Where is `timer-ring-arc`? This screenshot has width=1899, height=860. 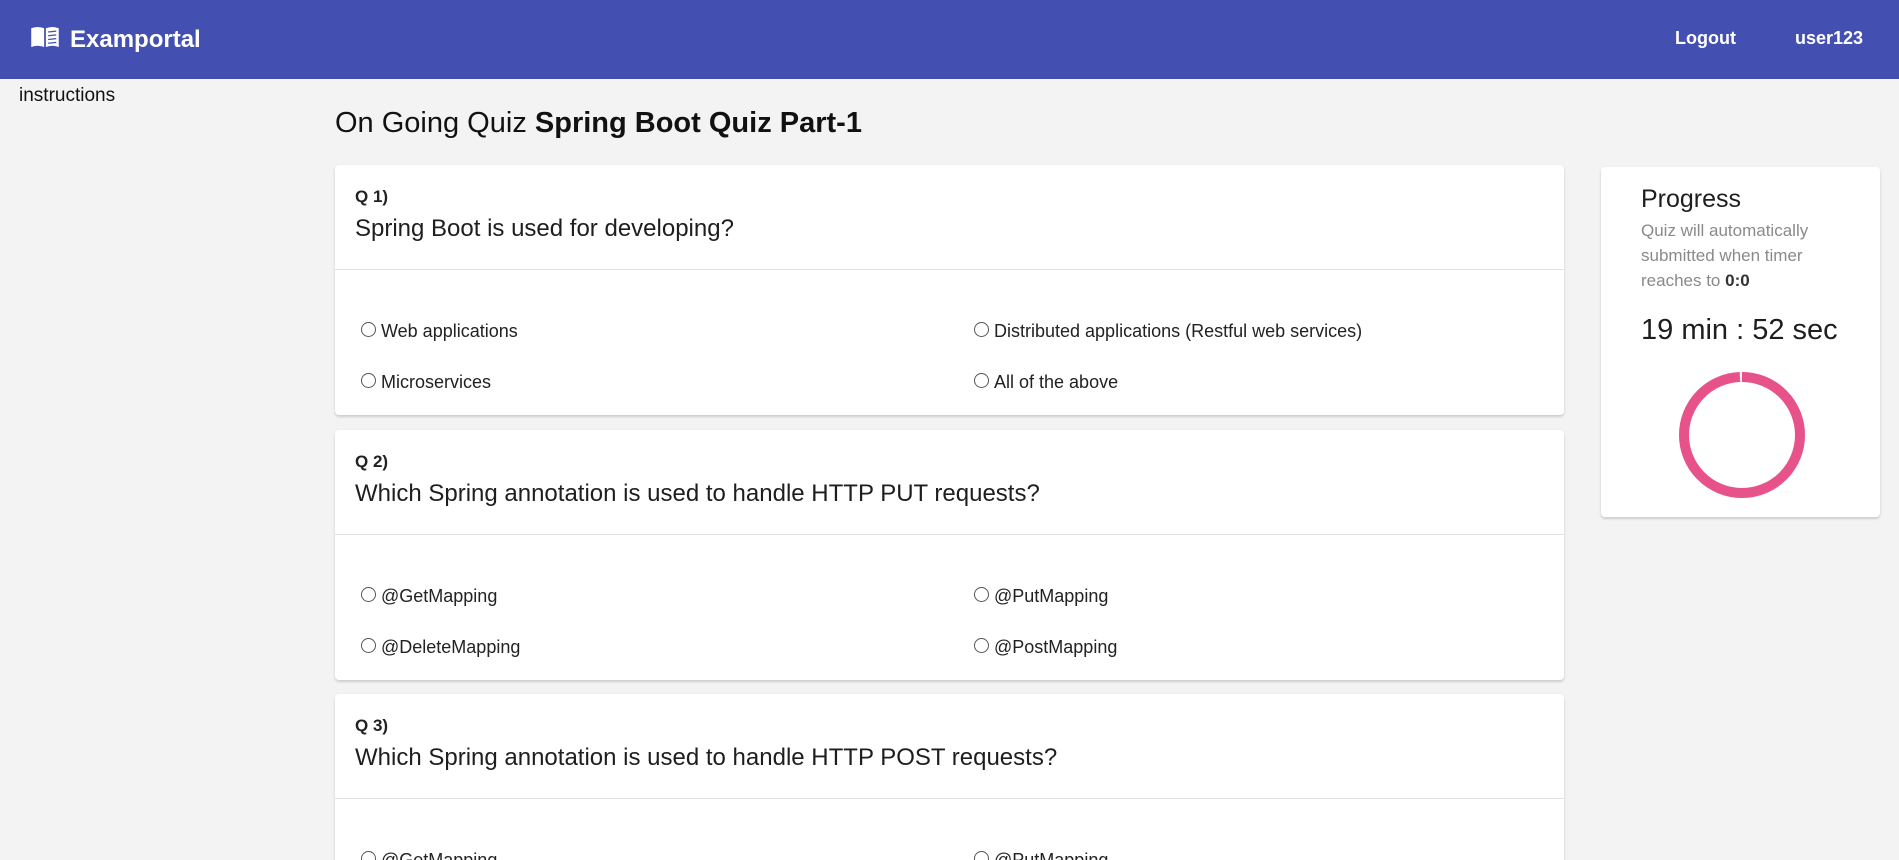
timer-ring-arc is located at coordinates (1742, 435).